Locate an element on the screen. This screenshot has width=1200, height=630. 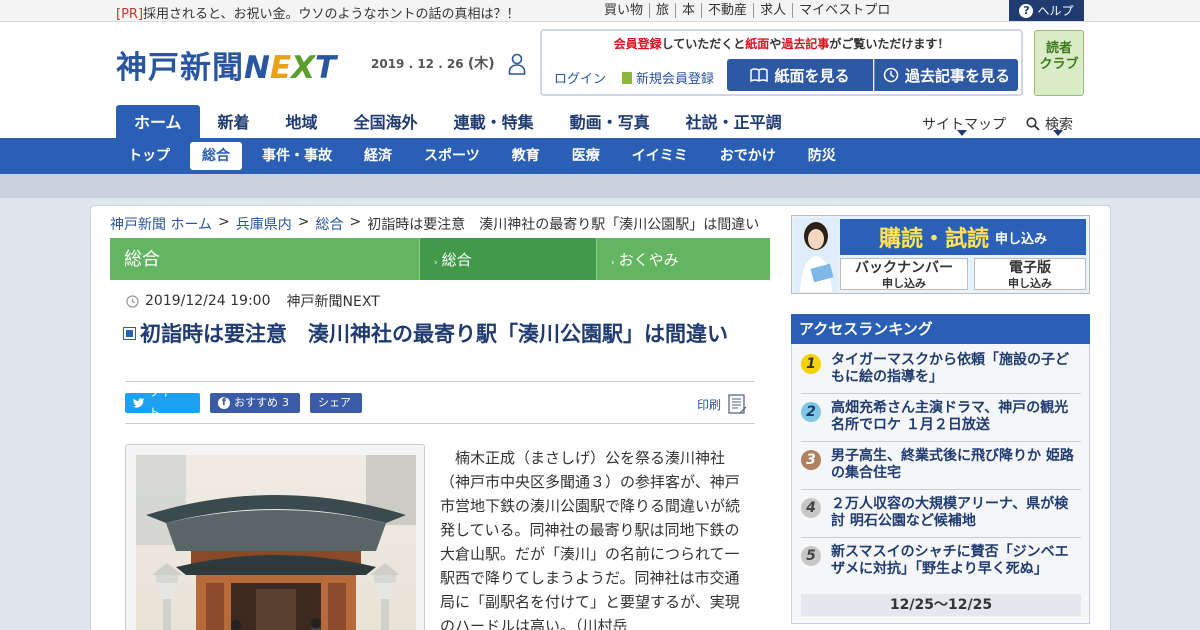
pr-link: [PR]採用されると、お祝い金。ウソのようなホントの話の真相は？！ is located at coordinates (318, 12).